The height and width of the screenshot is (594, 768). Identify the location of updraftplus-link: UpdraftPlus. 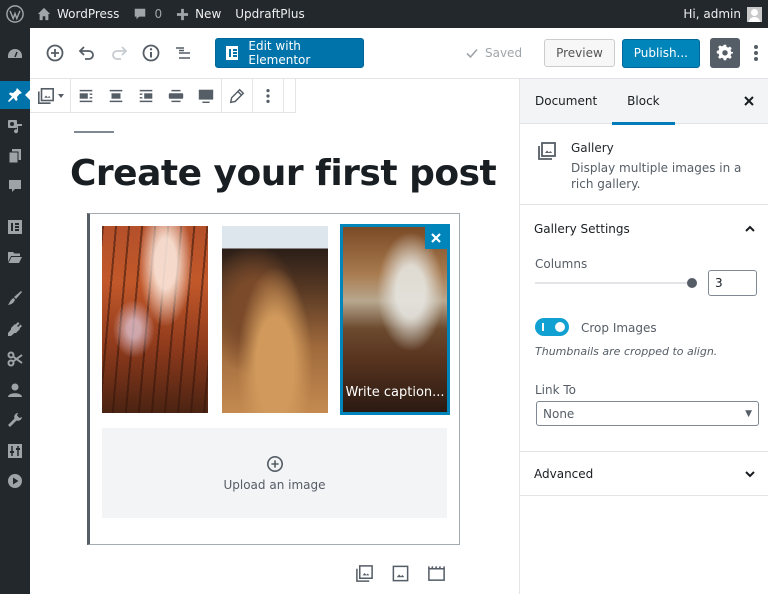
(269, 14).